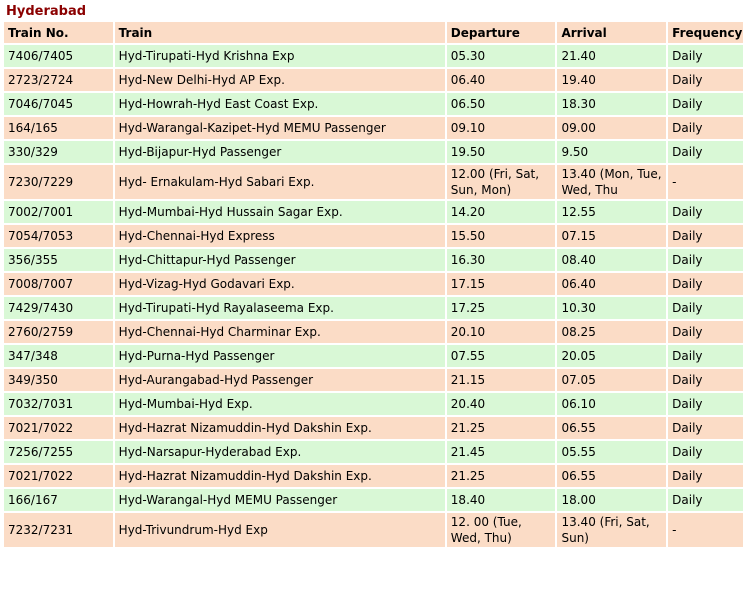 This screenshot has height=601, width=747. Describe the element at coordinates (279, 500) in the screenshot. I see `train-name-cell: Hyd-Warangal-Hyd MEMU Passenger` at that location.